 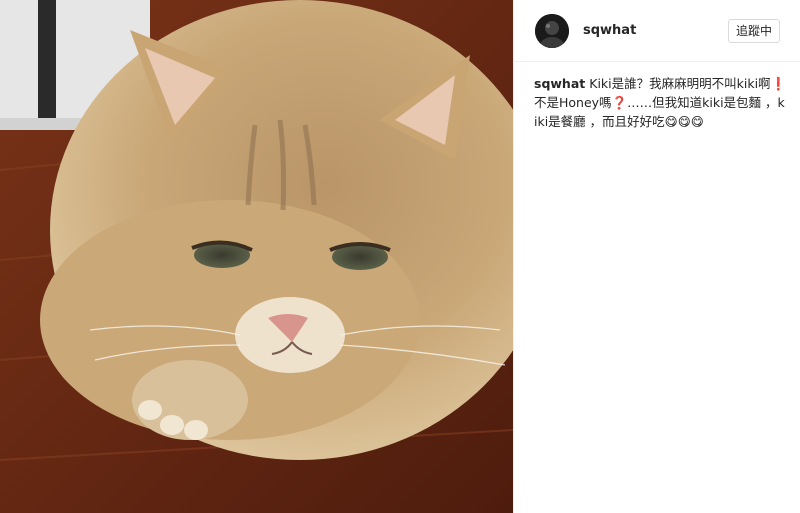 I want to click on author-username: sqwhat, so click(x=655, y=30).